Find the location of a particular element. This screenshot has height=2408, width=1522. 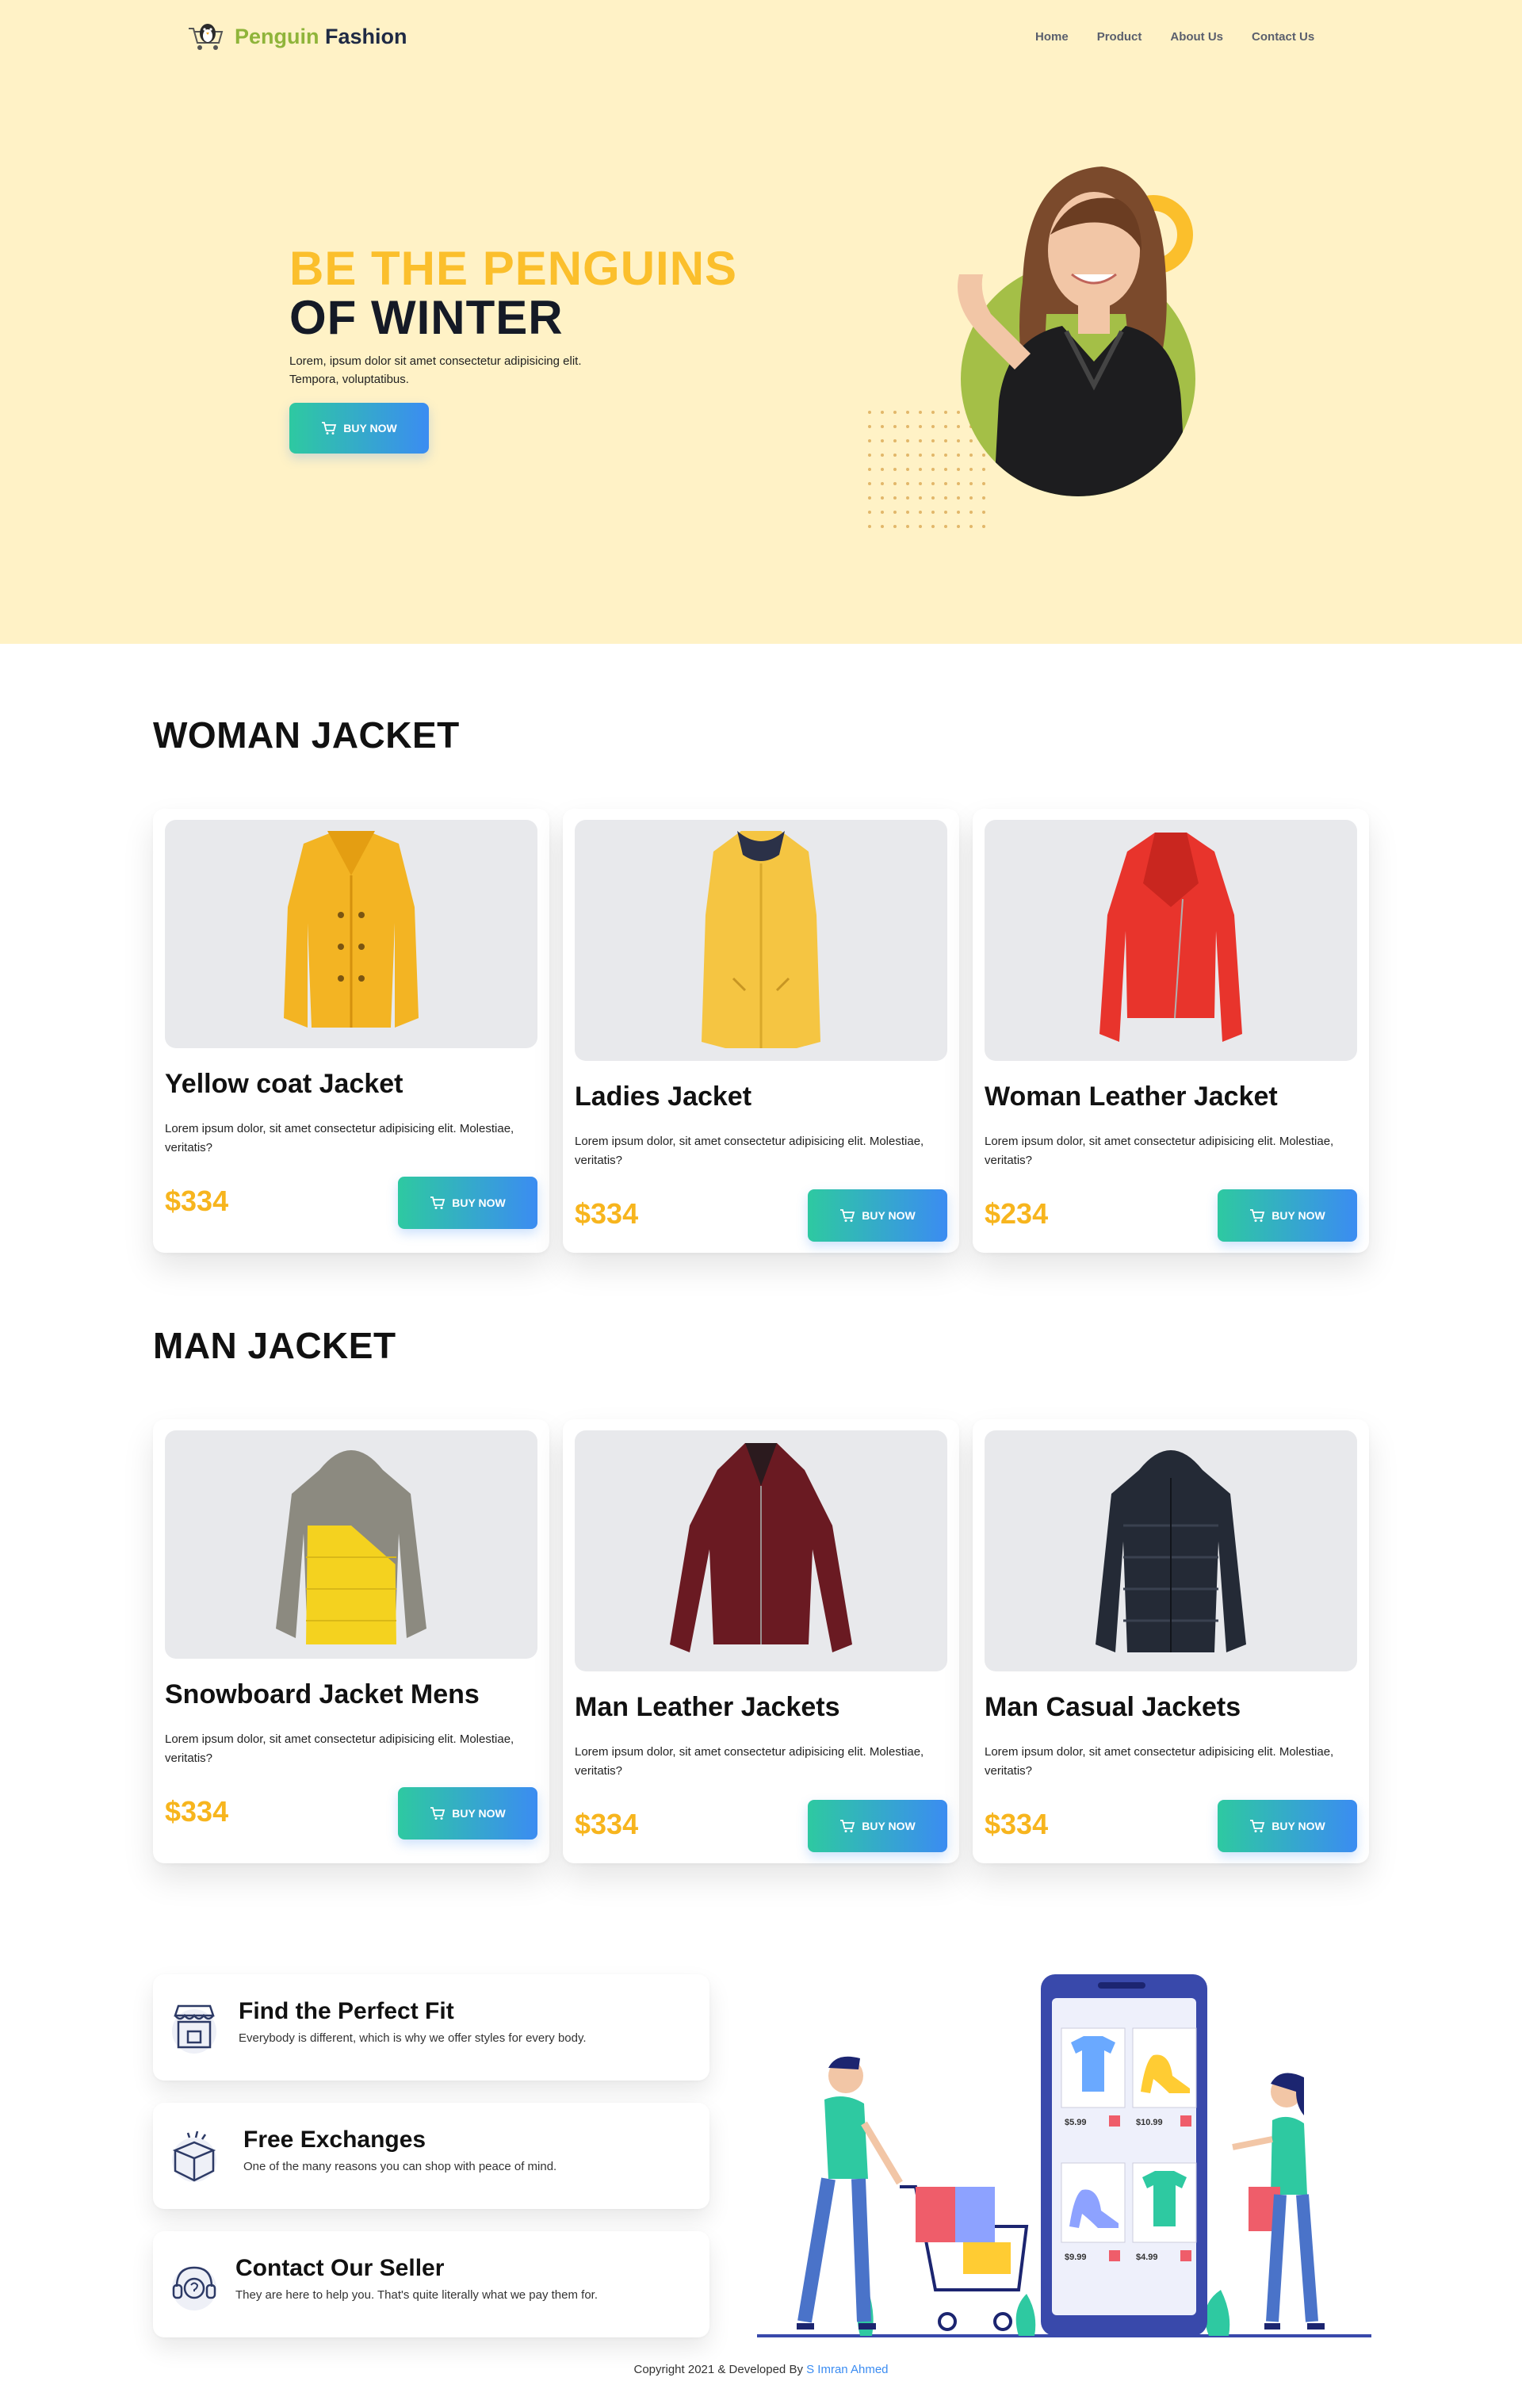

man-leather-jacket-image is located at coordinates (761, 1547).